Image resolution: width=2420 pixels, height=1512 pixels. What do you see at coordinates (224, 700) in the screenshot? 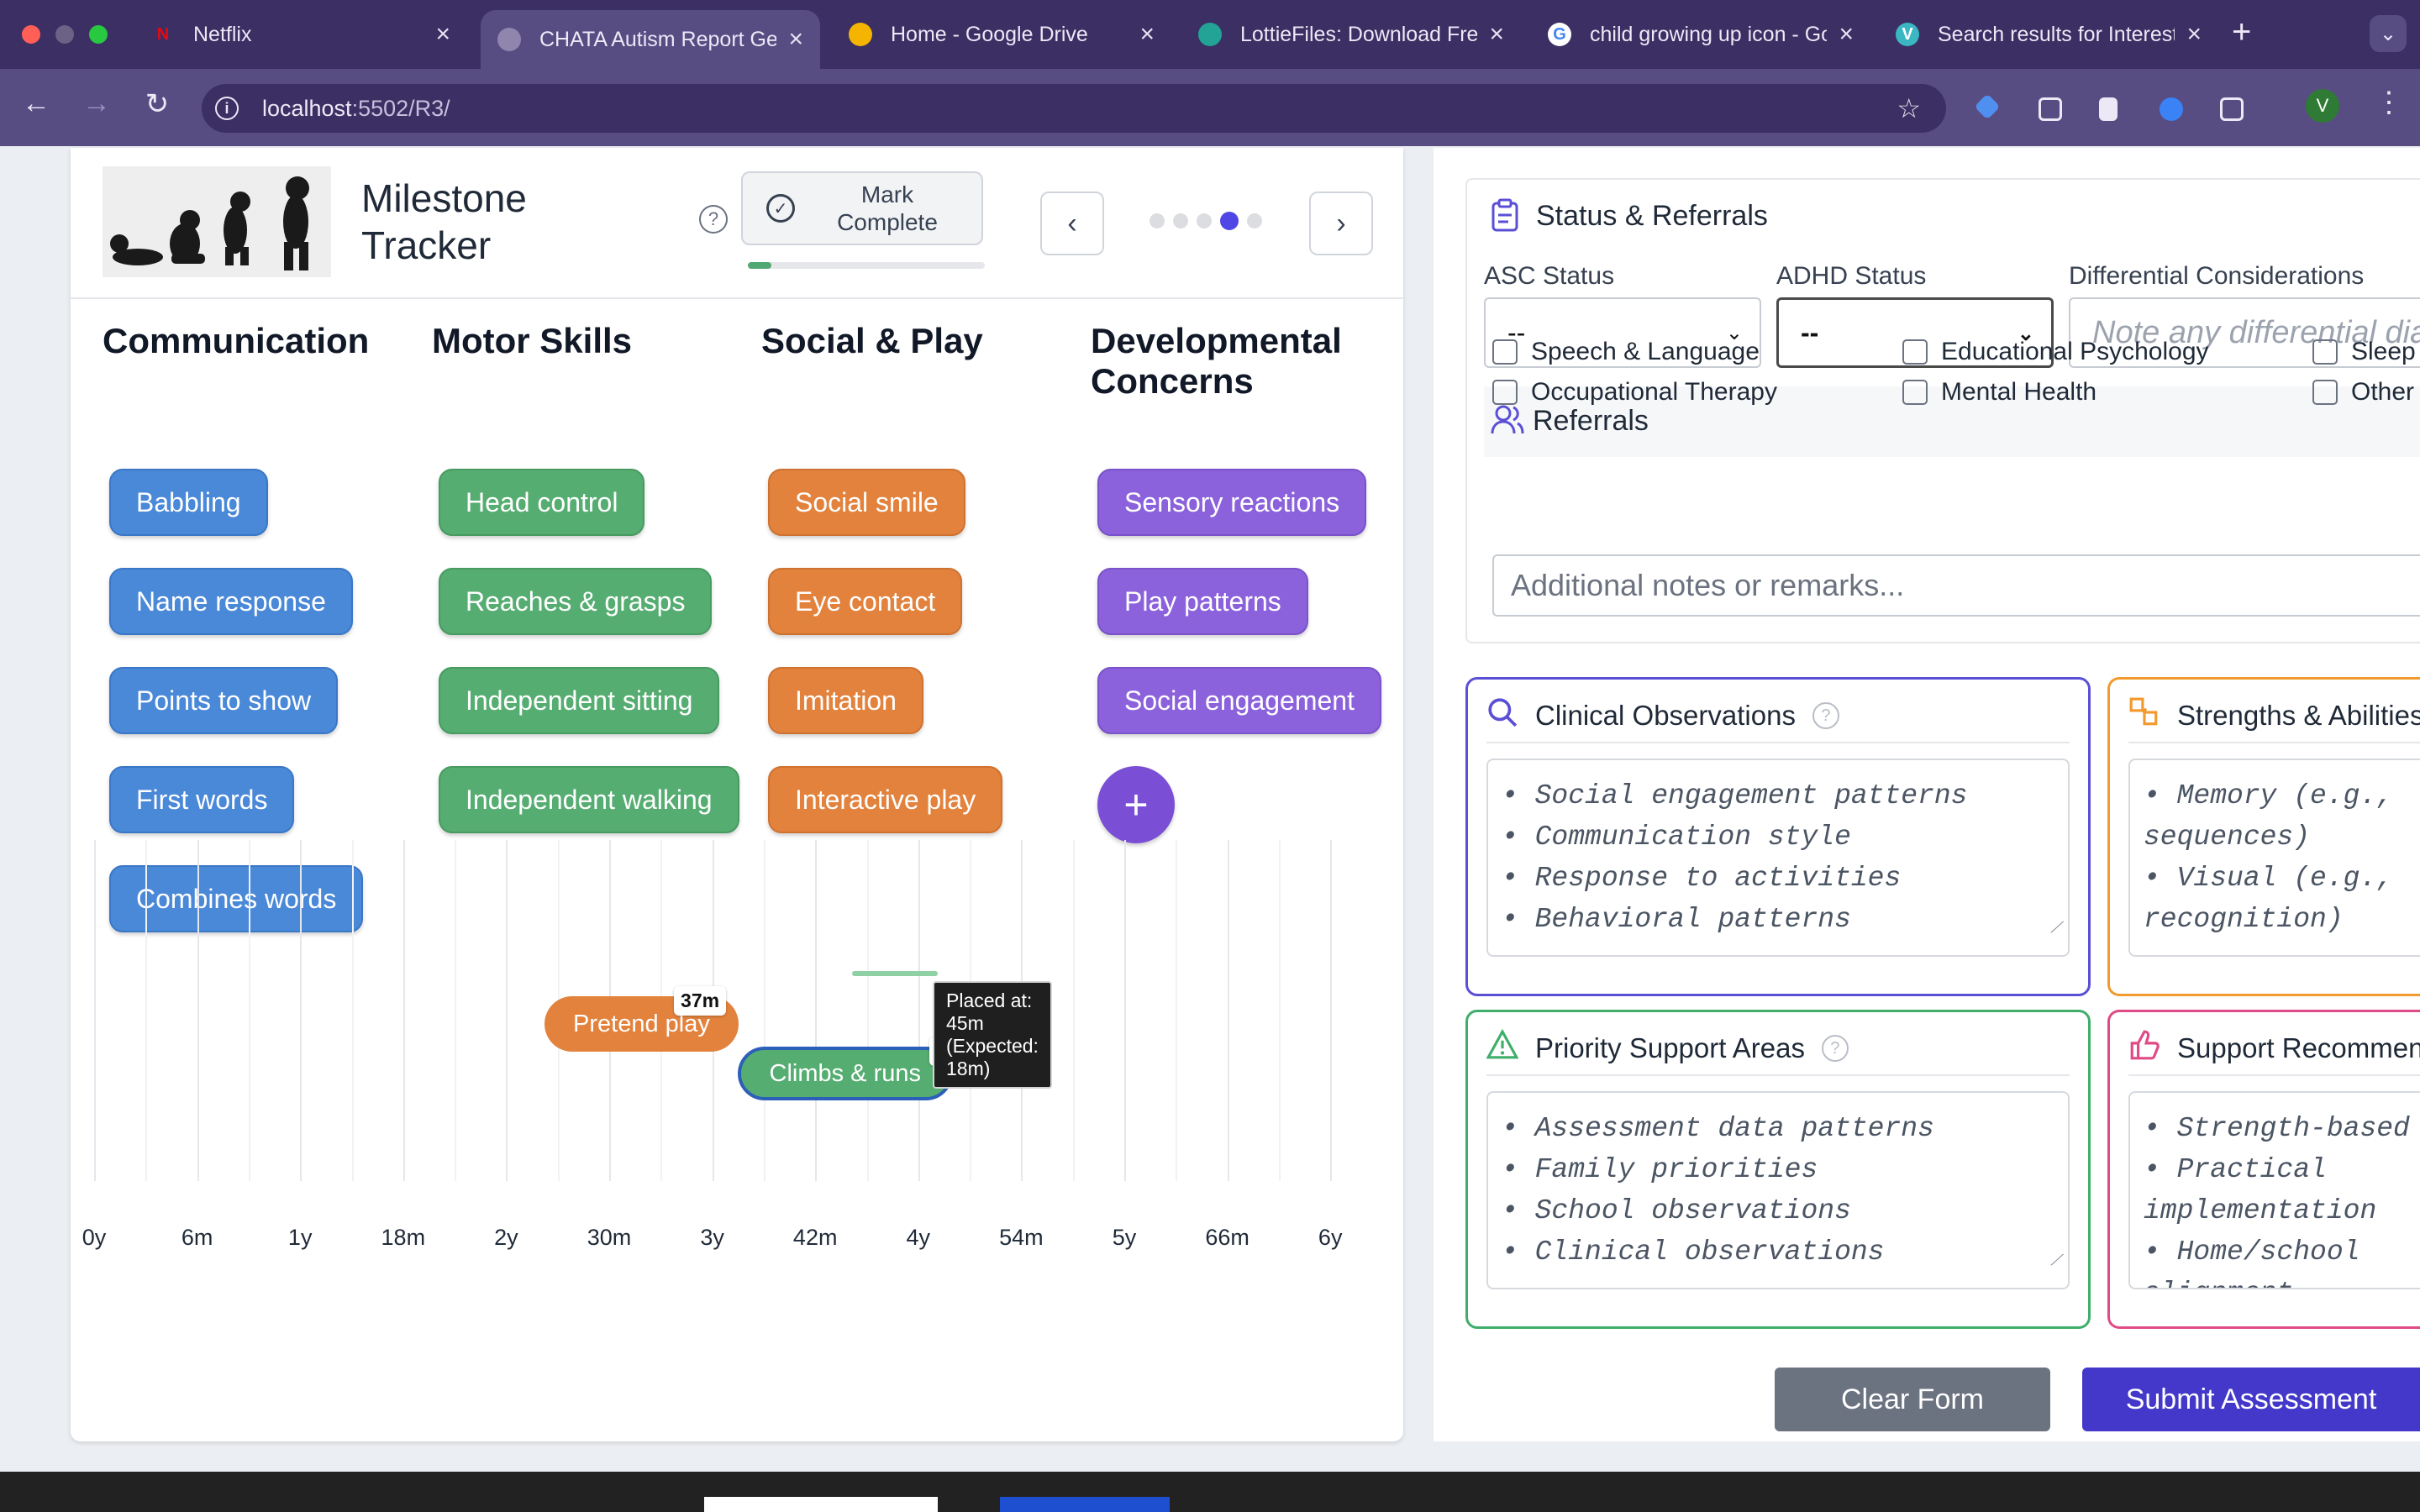
I see `milestone-chip: Points to show` at bounding box center [224, 700].